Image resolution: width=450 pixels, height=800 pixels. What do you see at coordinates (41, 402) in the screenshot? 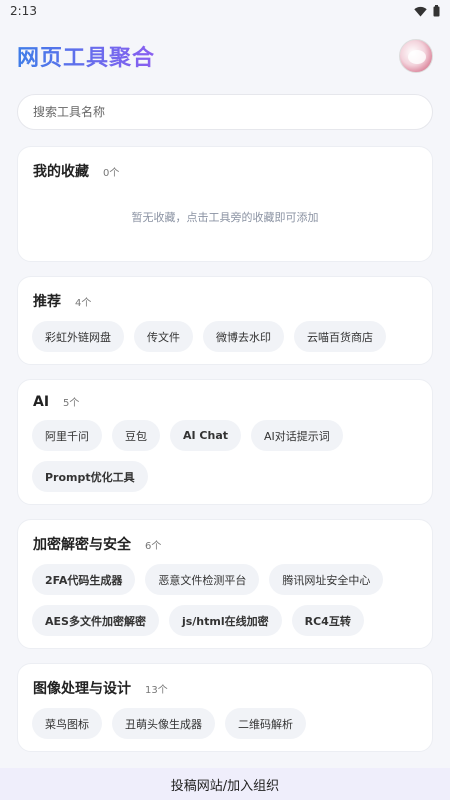
I see `section-title: AI` at bounding box center [41, 402].